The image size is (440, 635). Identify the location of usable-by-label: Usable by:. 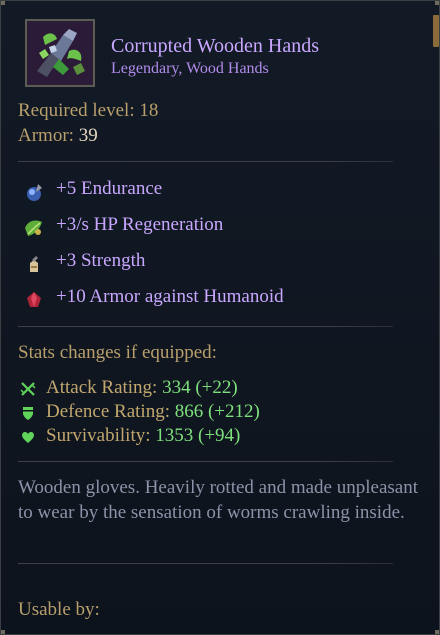
(59, 609).